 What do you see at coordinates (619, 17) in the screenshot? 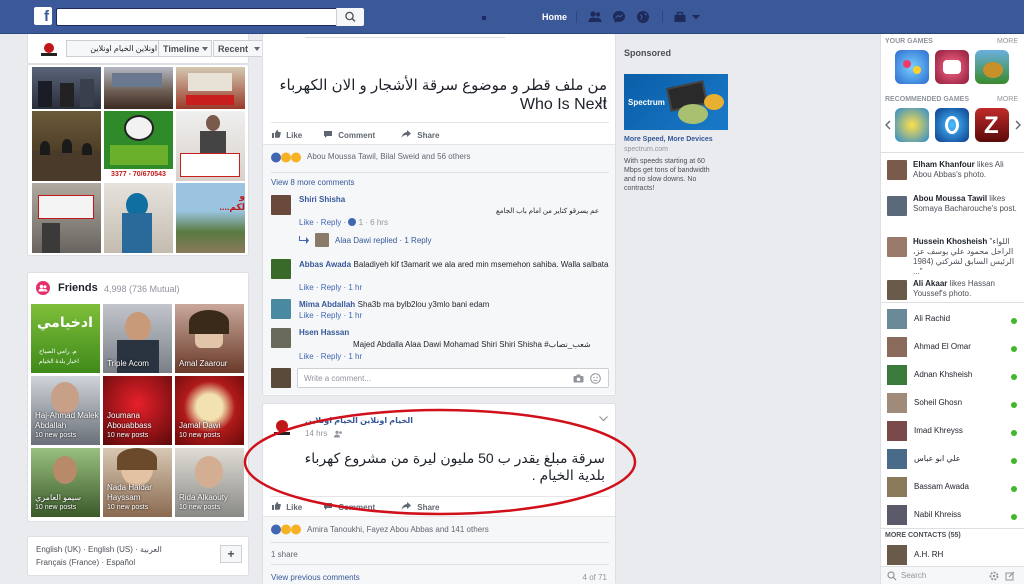
I see `messenger-icon` at bounding box center [619, 17].